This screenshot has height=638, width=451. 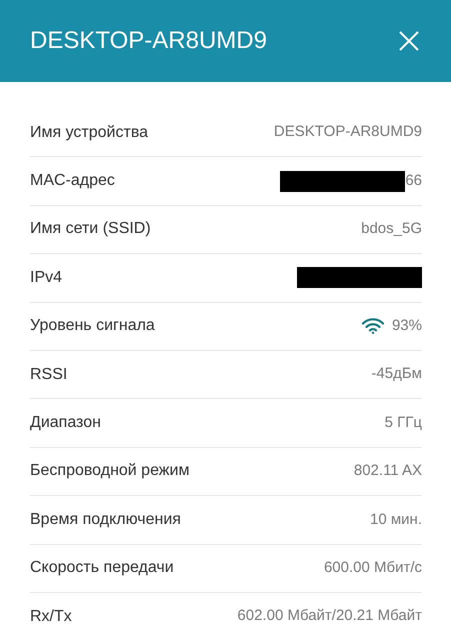 I want to click on field-label: Rx/Tx, so click(x=51, y=616).